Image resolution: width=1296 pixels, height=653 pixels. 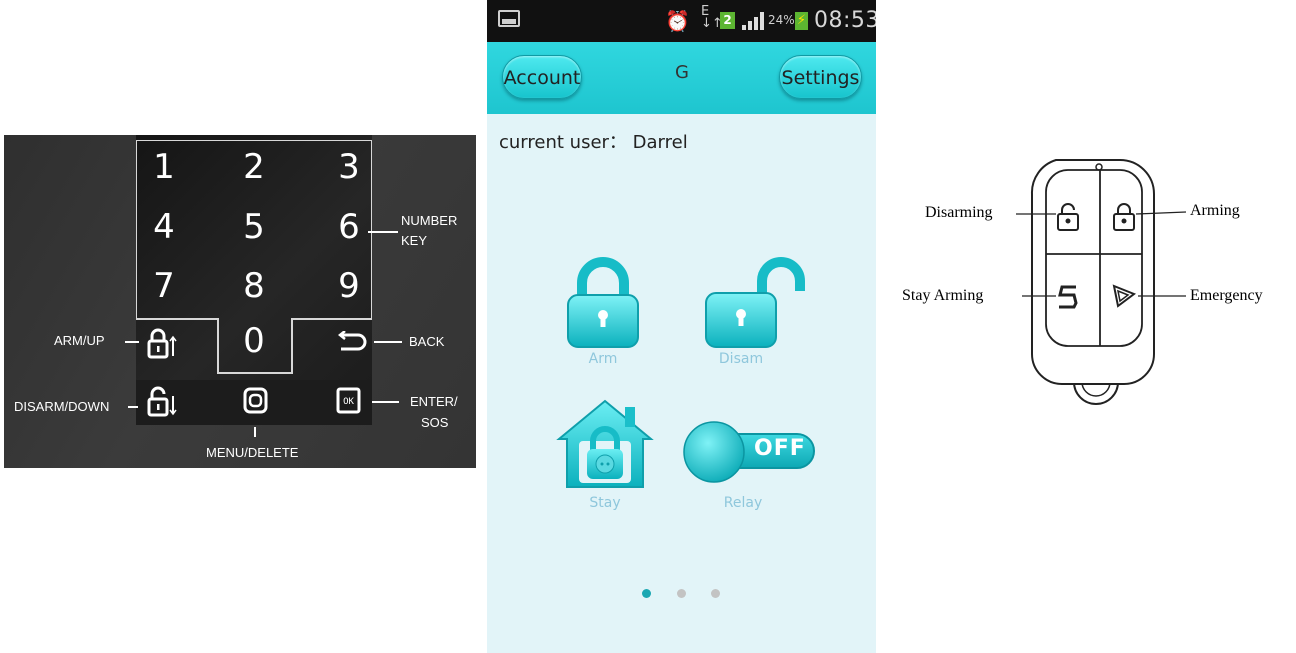 I want to click on app-header: Account G Settings, so click(x=681, y=78).